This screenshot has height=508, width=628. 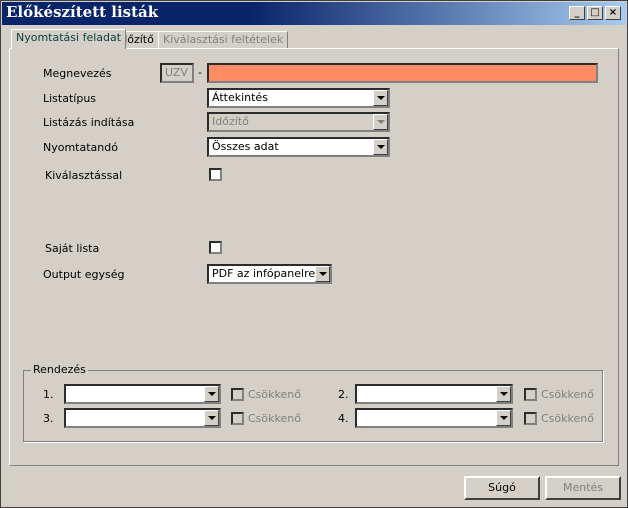 I want to click on help-button: Súgó, so click(x=502, y=488).